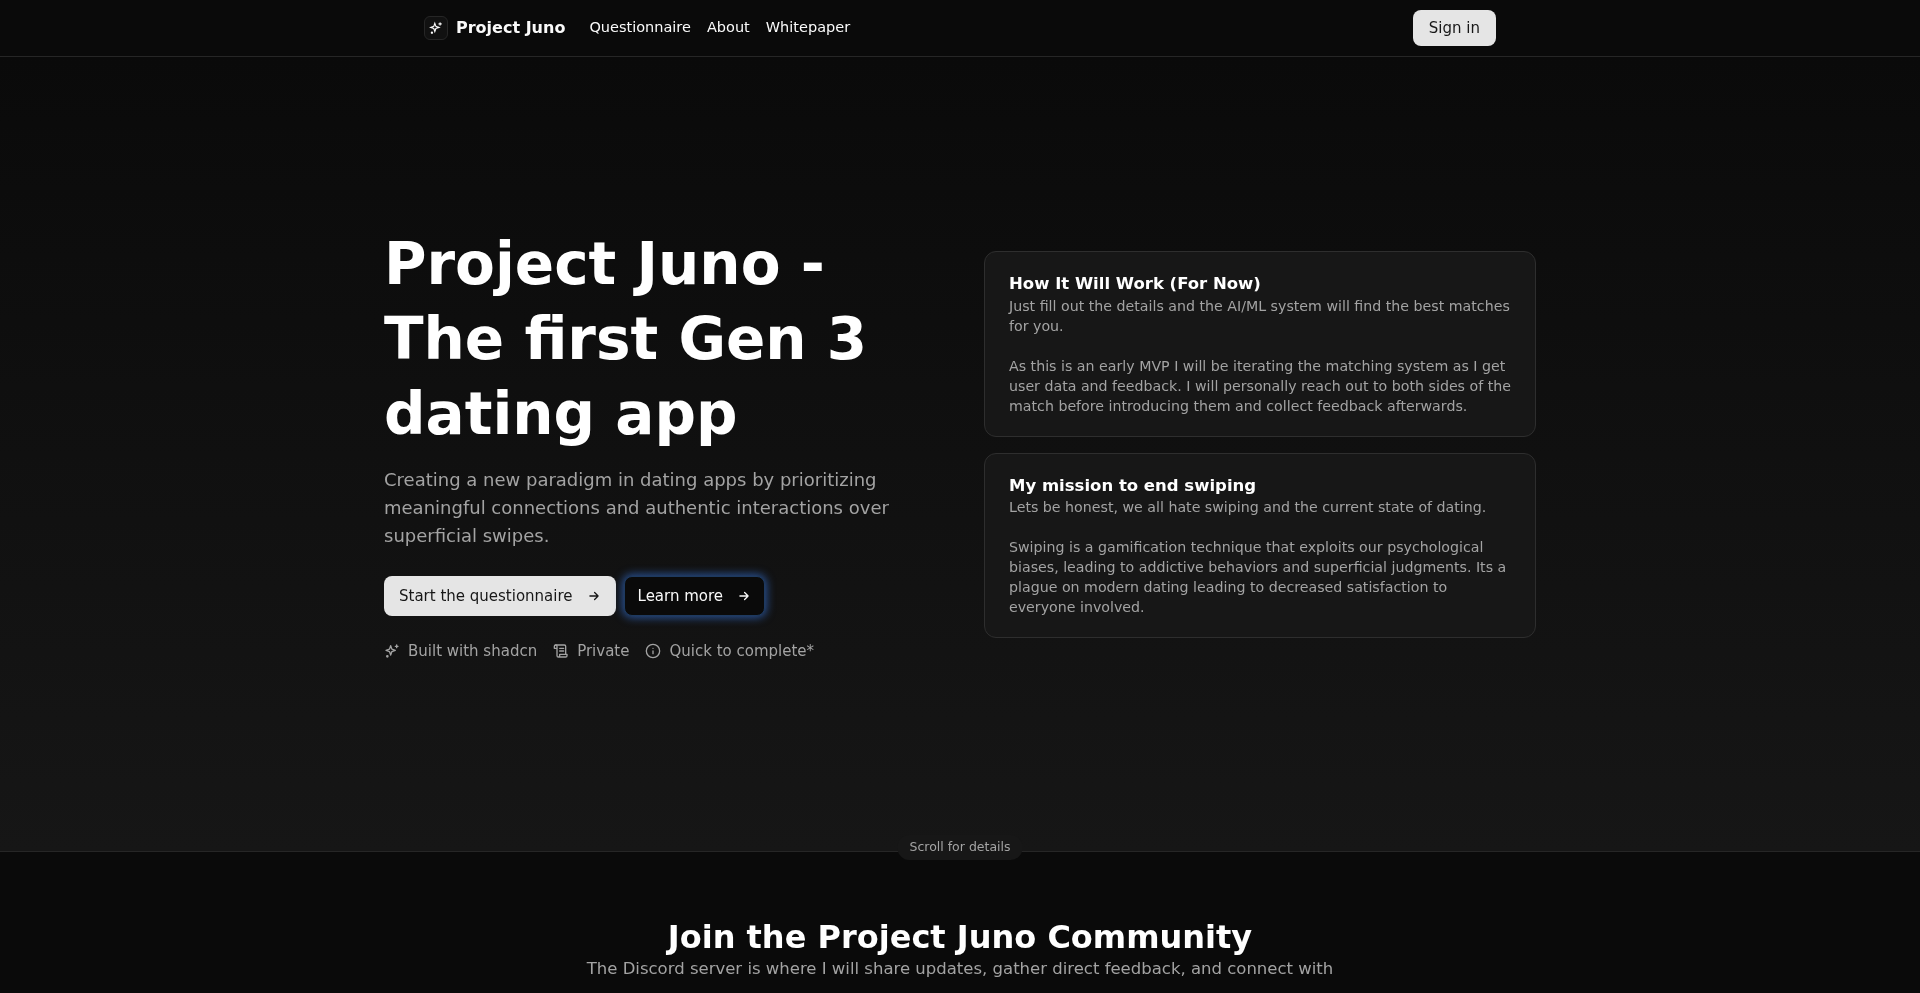  I want to click on hero-title: Project Juno - The first Gen 3 dating app, so click(626, 339).